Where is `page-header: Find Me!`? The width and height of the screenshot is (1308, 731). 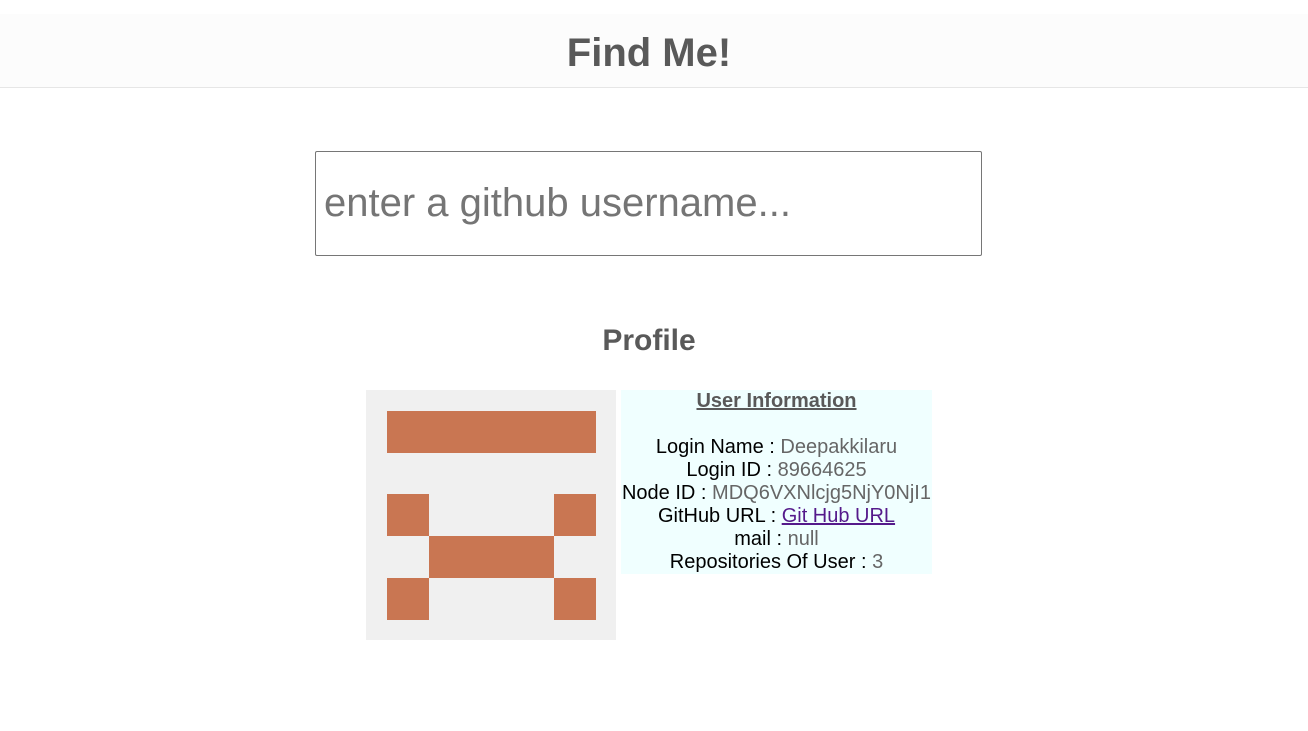
page-header: Find Me! is located at coordinates (654, 51).